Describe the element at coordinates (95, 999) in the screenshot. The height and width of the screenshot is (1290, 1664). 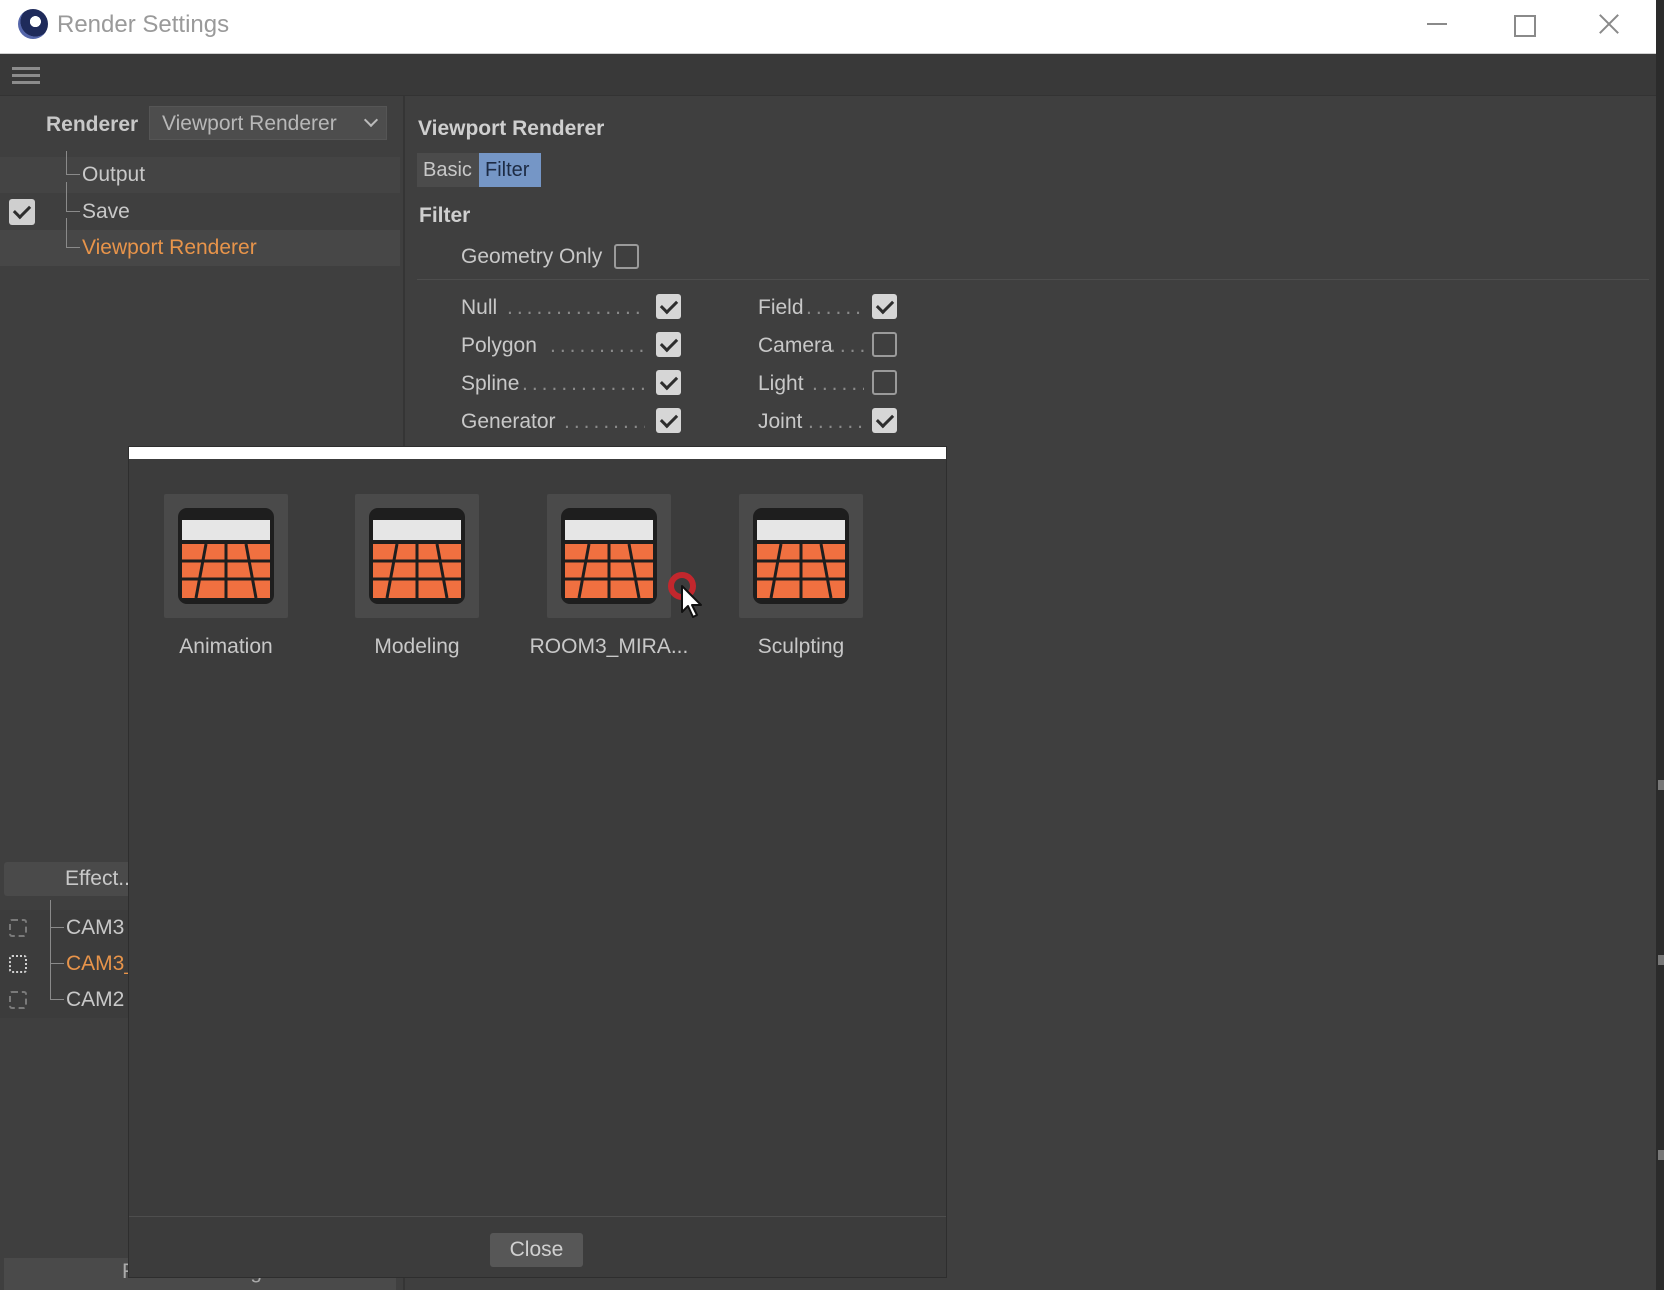
I see `camera-label: CAM2` at that location.